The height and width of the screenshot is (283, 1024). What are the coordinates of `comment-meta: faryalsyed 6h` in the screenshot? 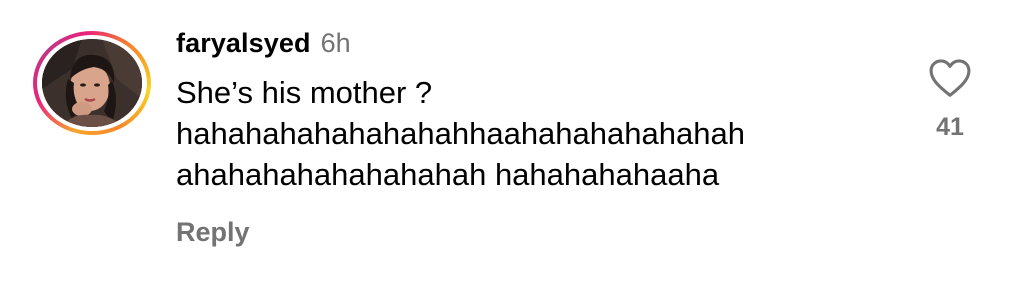 It's located at (536, 45).